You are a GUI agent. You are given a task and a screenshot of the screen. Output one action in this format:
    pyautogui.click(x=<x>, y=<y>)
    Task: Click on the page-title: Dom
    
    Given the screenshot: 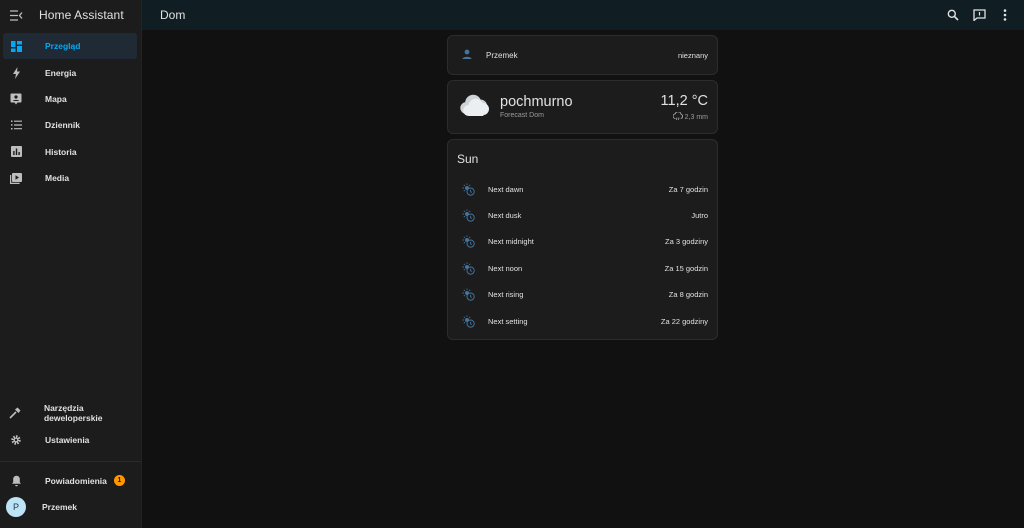 What is the action you would take?
    pyautogui.click(x=173, y=15)
    